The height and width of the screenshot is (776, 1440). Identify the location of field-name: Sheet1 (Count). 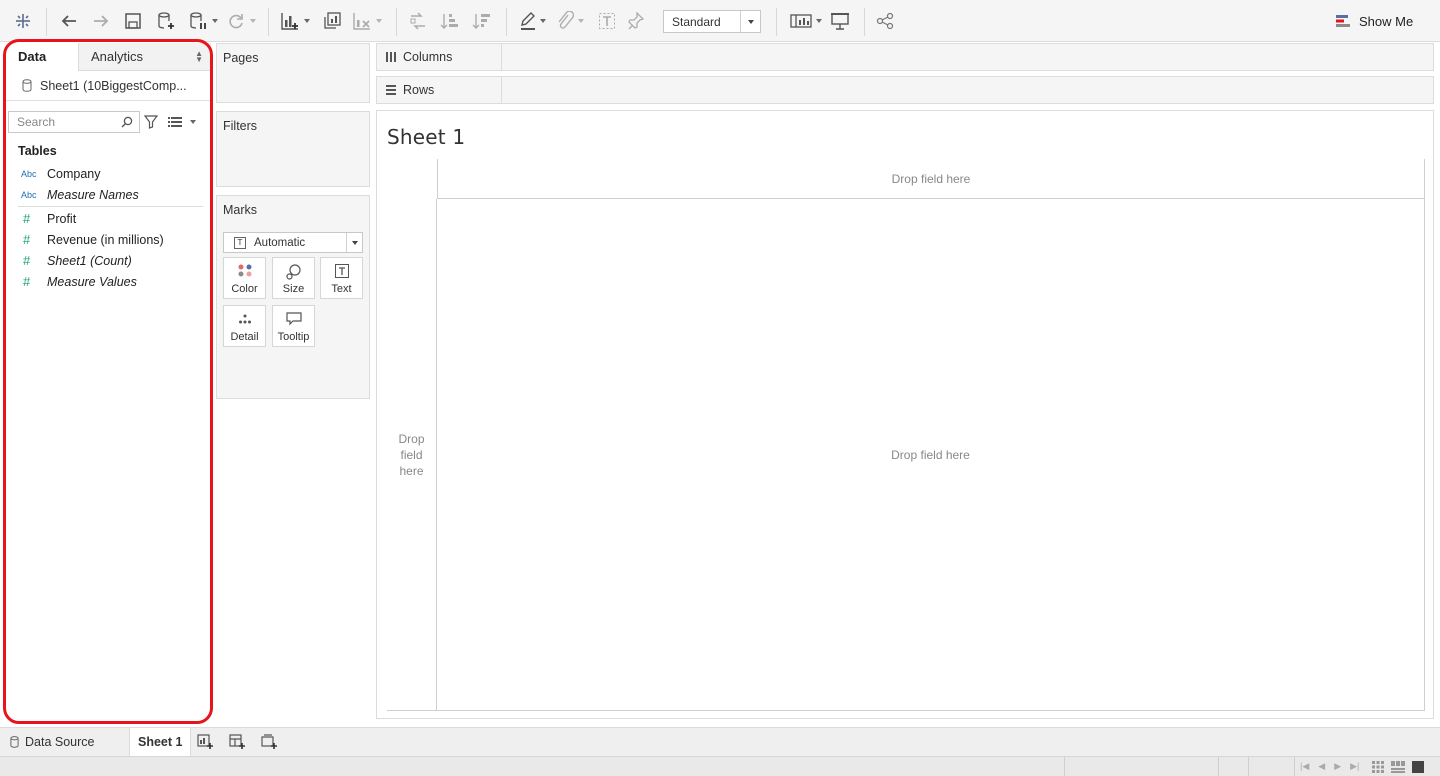
(89, 260).